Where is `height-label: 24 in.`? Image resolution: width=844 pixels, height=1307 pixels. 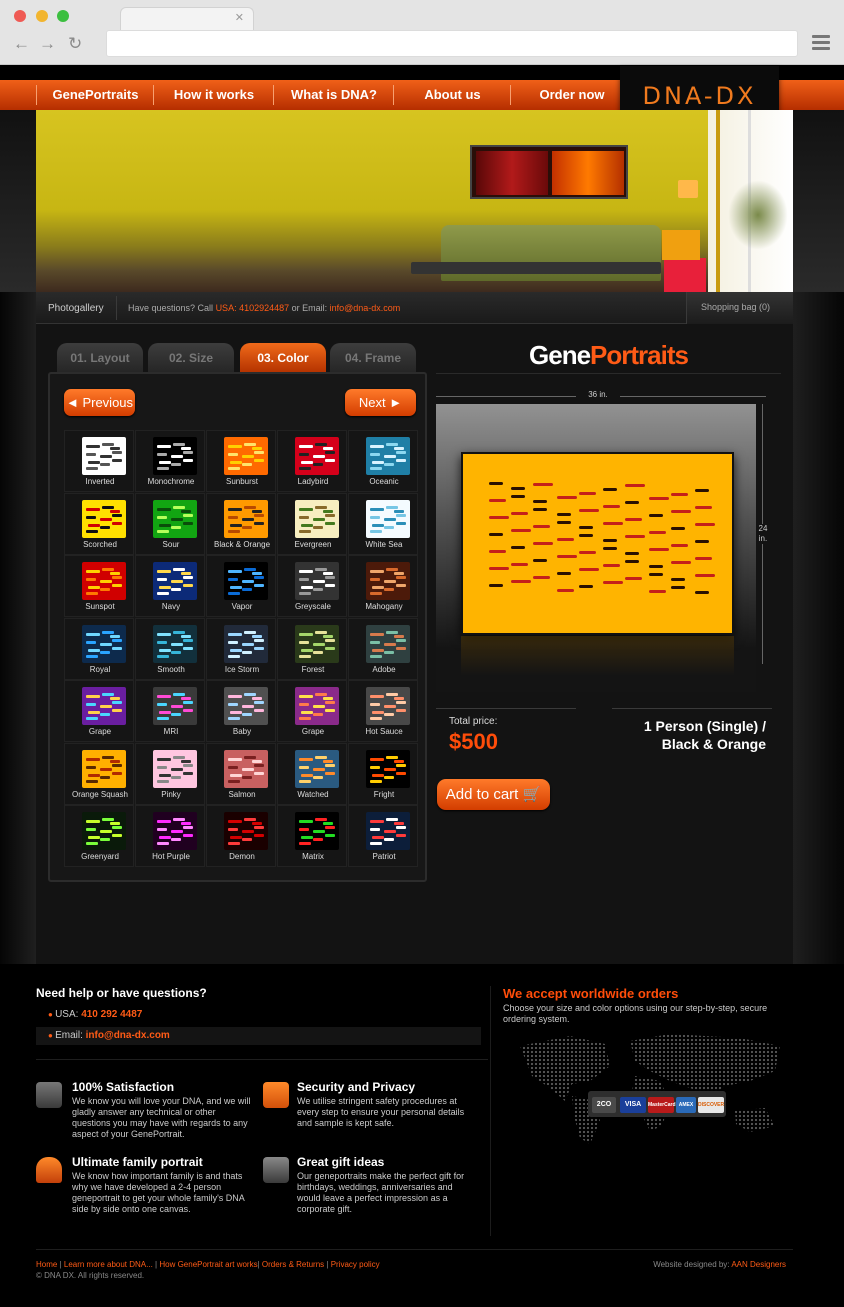 height-label: 24 in. is located at coordinates (763, 534).